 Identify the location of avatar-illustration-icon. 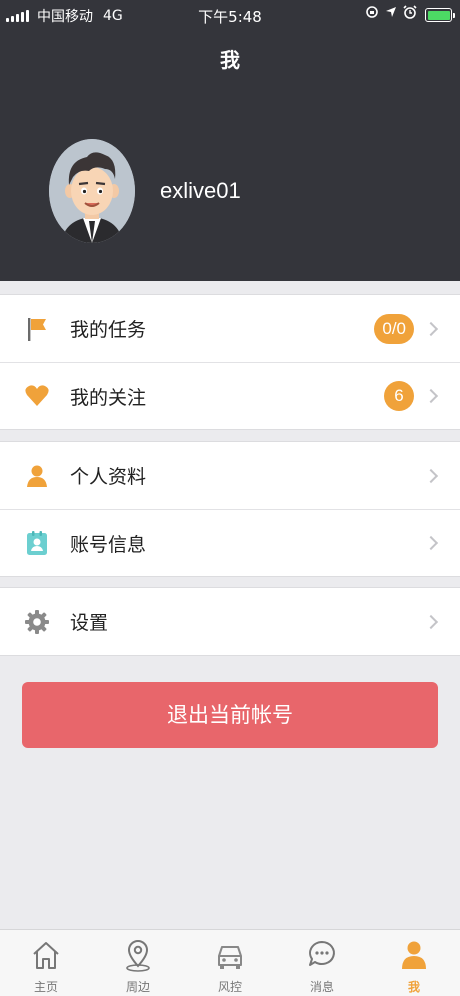
(92, 191).